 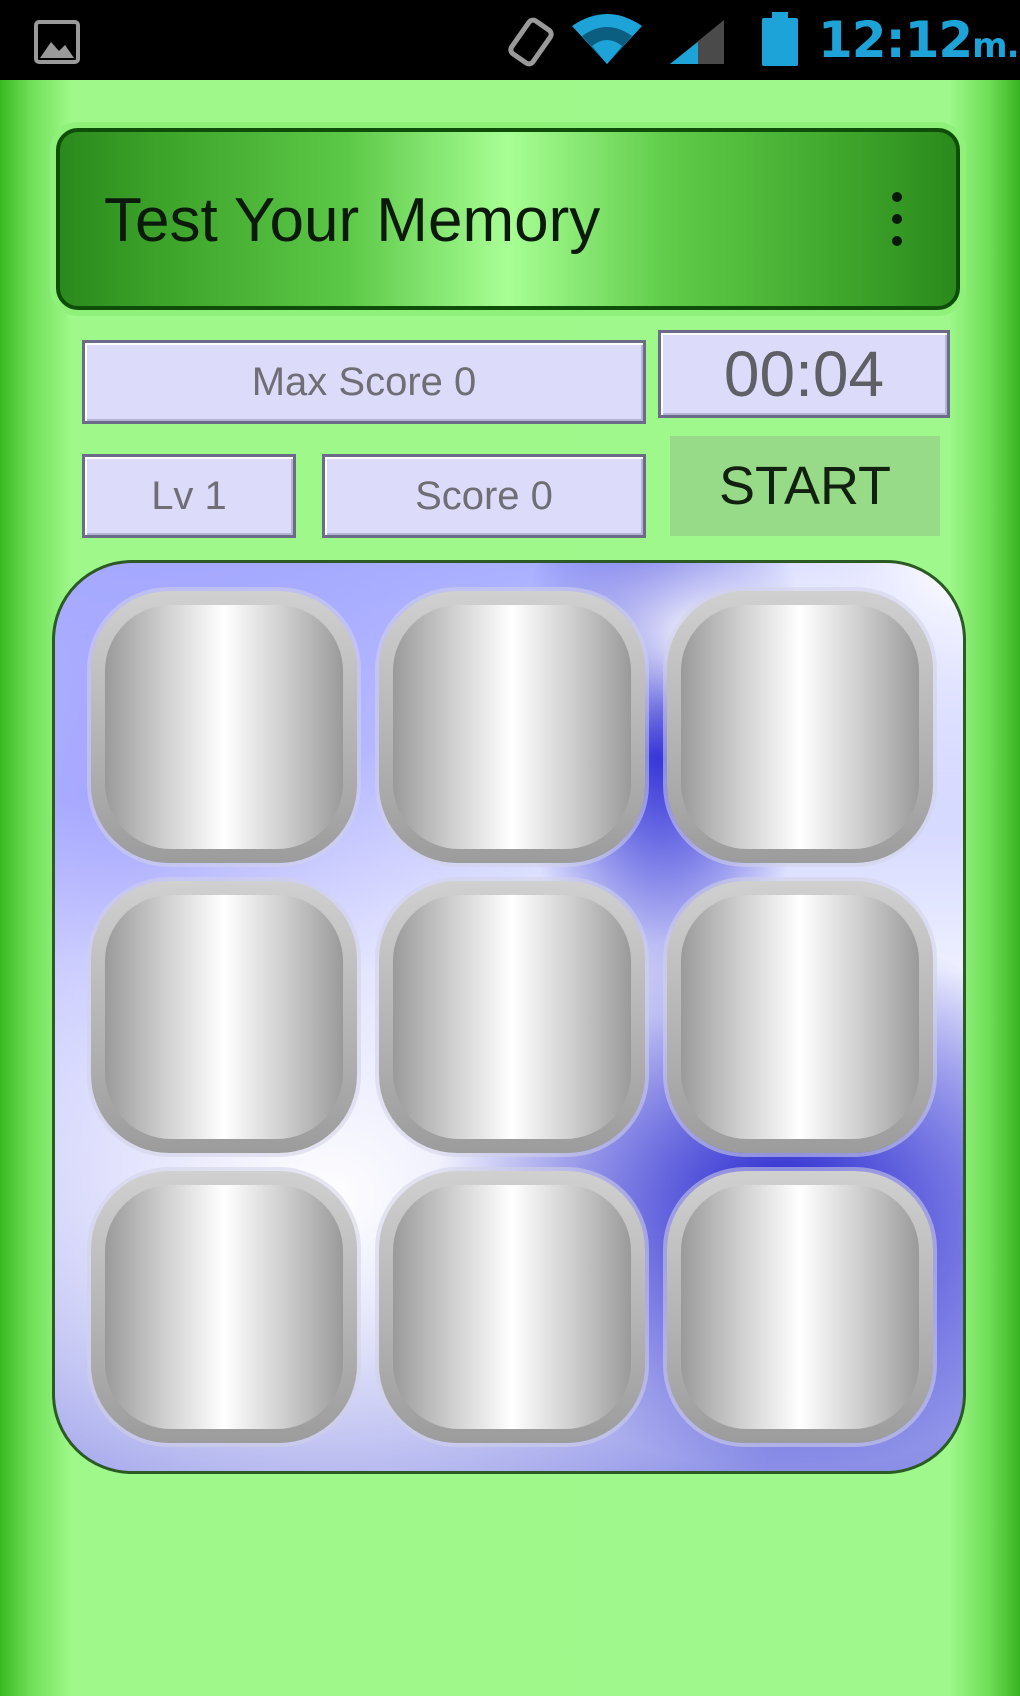 What do you see at coordinates (897, 222) in the screenshot?
I see `more-vert-icon` at bounding box center [897, 222].